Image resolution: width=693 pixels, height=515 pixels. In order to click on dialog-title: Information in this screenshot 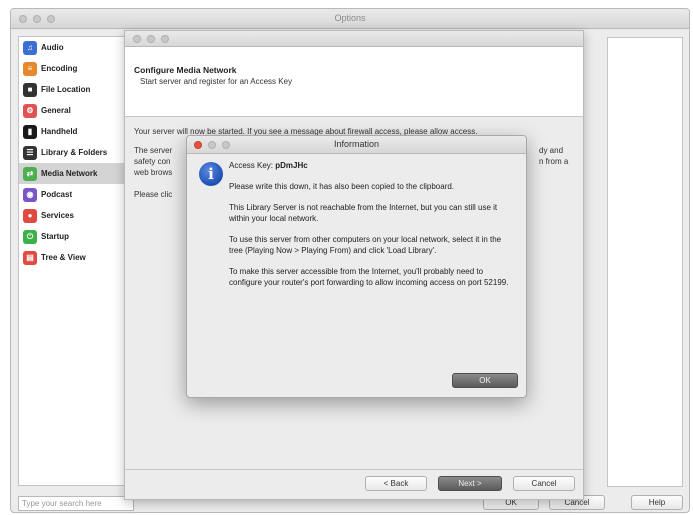, I will do `click(356, 144)`.